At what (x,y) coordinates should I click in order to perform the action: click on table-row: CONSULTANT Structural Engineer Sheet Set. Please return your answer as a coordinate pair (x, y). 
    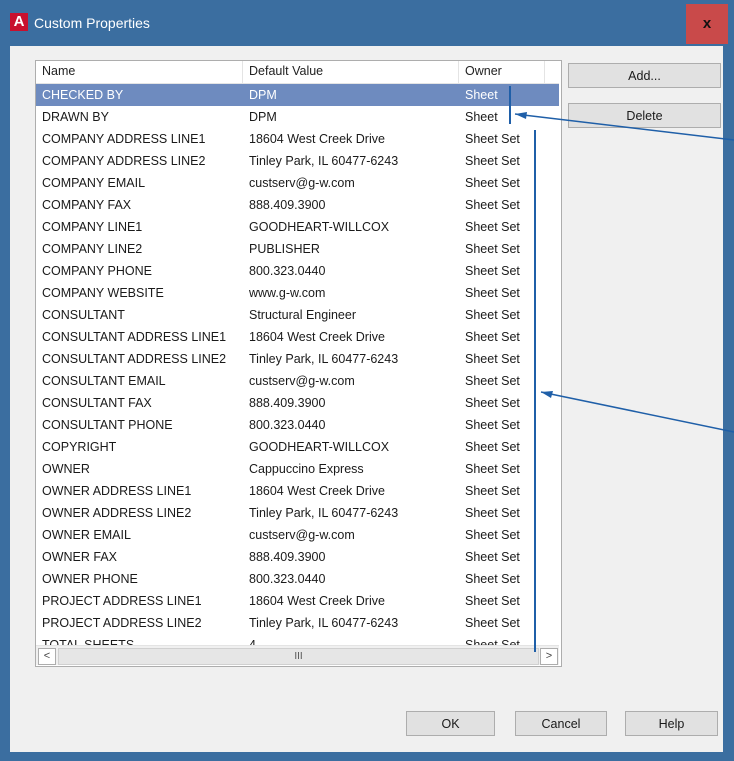
    Looking at the image, I should click on (297, 315).